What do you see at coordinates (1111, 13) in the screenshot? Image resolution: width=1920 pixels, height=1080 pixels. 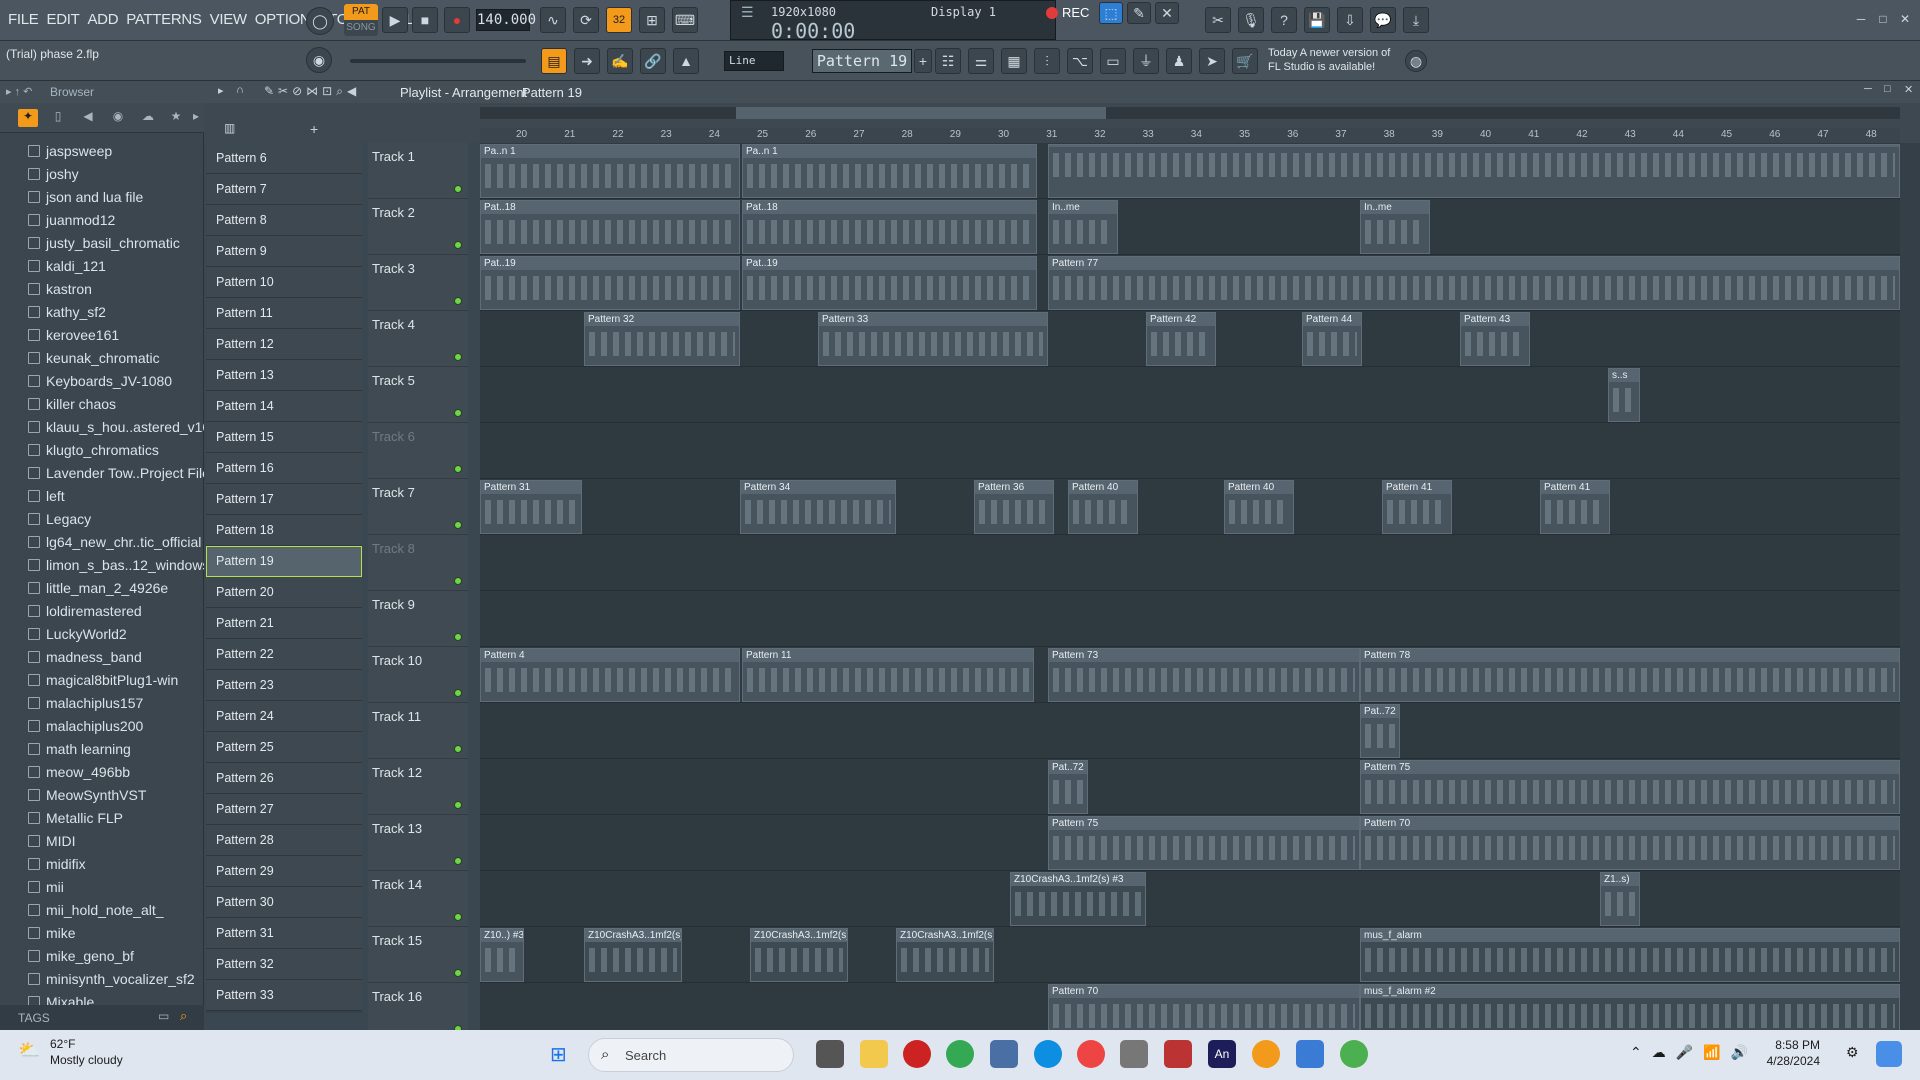 I see `select-tool-icon: ⬚` at bounding box center [1111, 13].